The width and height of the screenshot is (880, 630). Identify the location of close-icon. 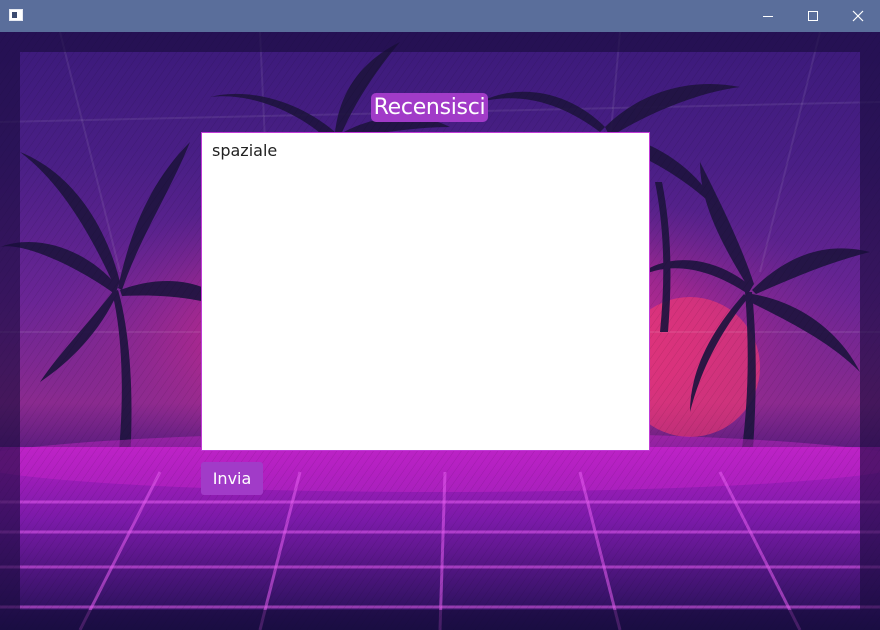
(858, 16).